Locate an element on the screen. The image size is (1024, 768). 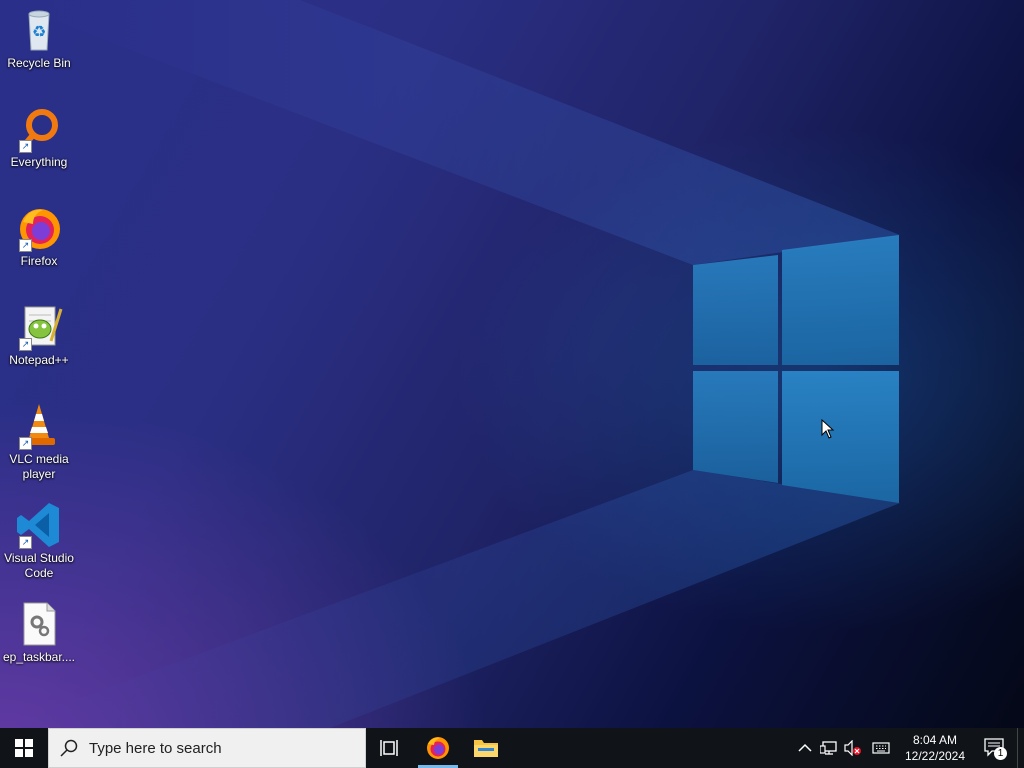
desktop-icon-vscode: ↗ Visual Studio Code is located at coordinates (39, 541).